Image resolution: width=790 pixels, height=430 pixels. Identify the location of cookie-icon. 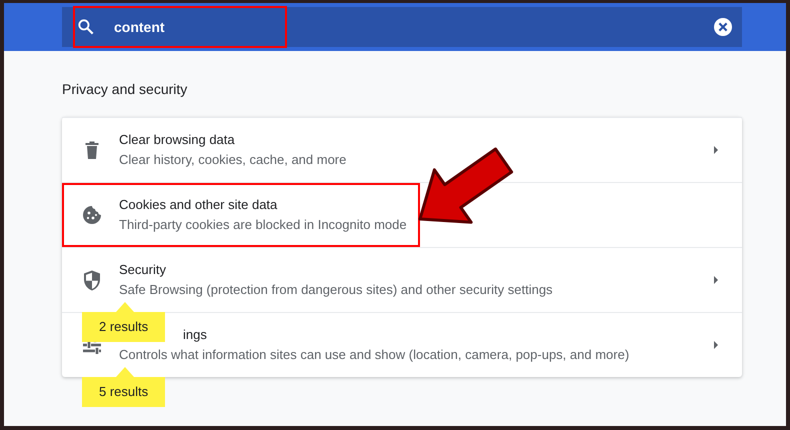
(92, 215).